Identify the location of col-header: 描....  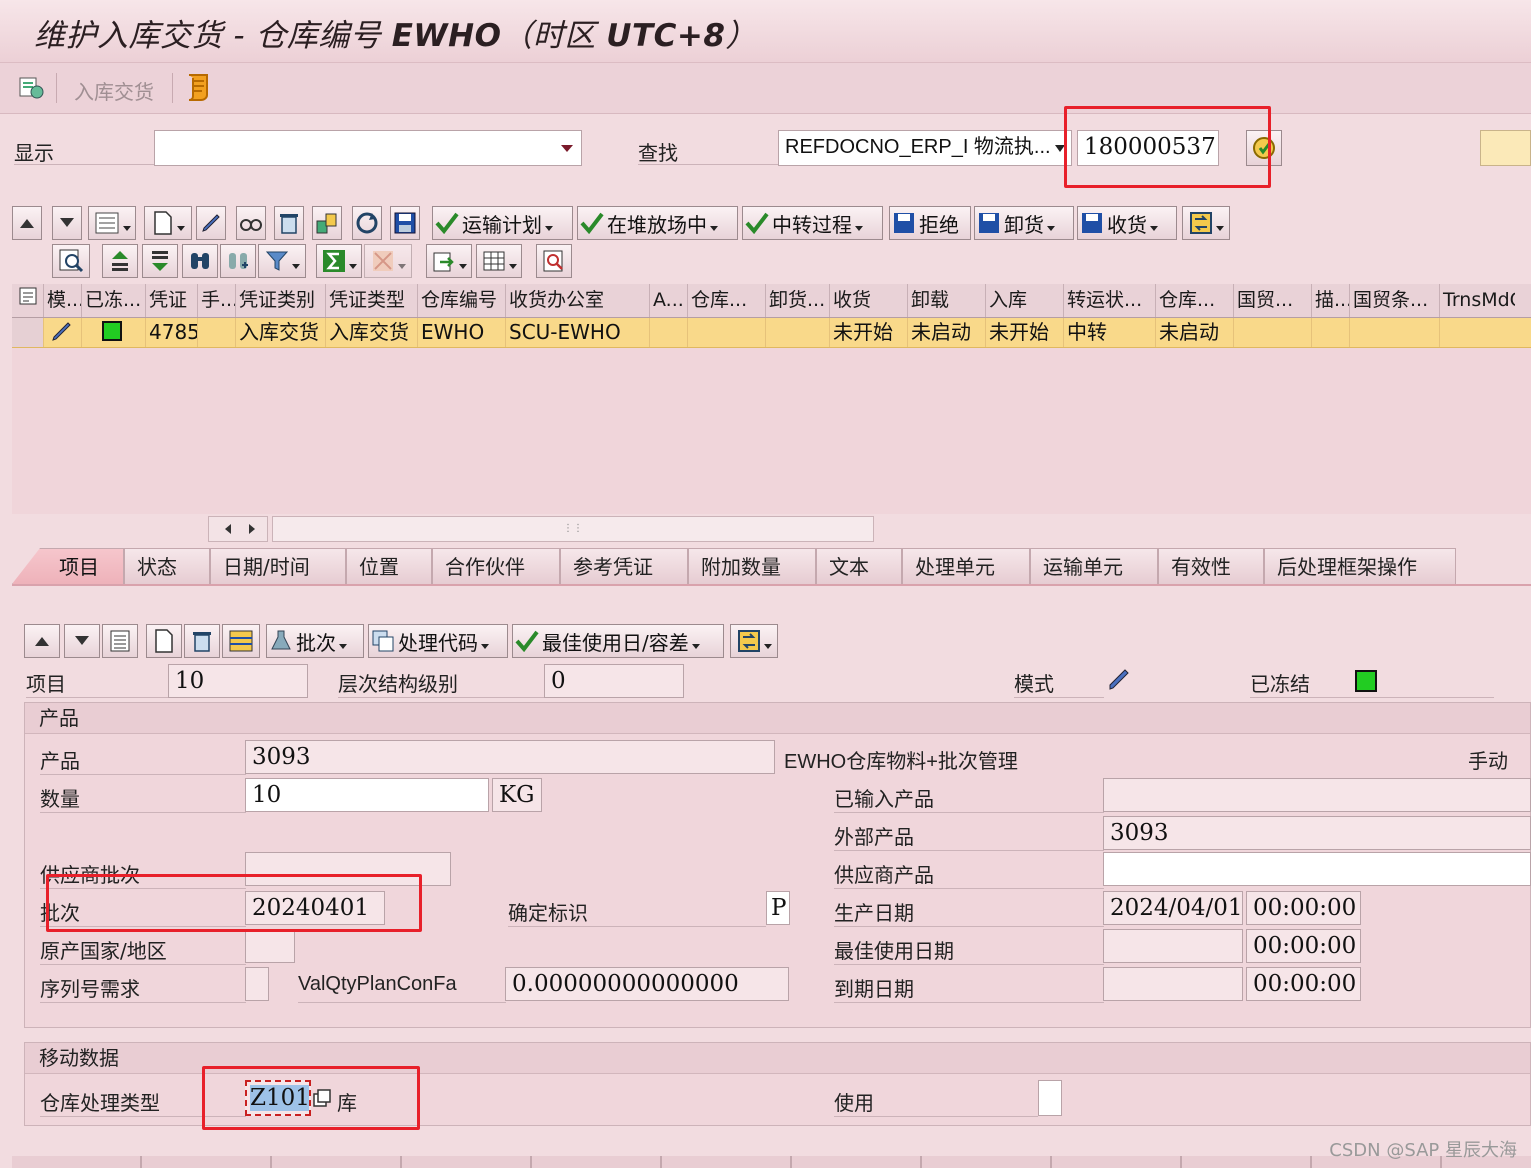
(1331, 300).